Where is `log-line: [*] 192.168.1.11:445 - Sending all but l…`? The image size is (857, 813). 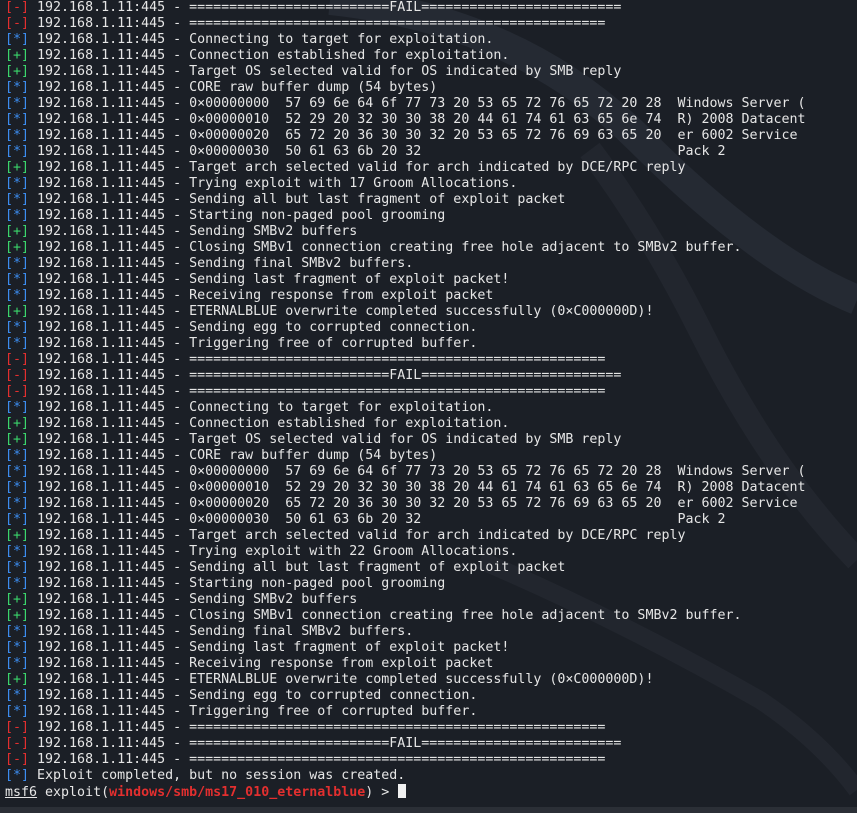
log-line: [*] 192.168.1.11:445 - Sending all but l… is located at coordinates (405, 200).